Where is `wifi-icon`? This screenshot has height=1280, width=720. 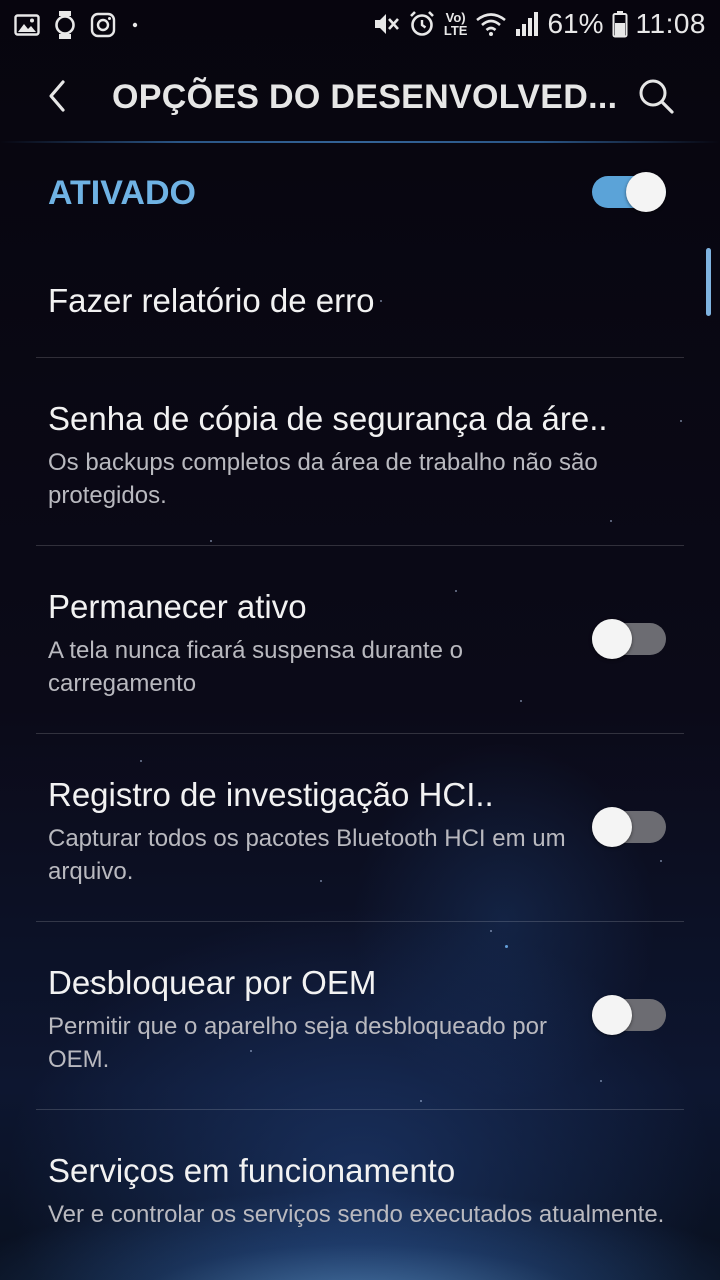
wifi-icon is located at coordinates (491, 24).